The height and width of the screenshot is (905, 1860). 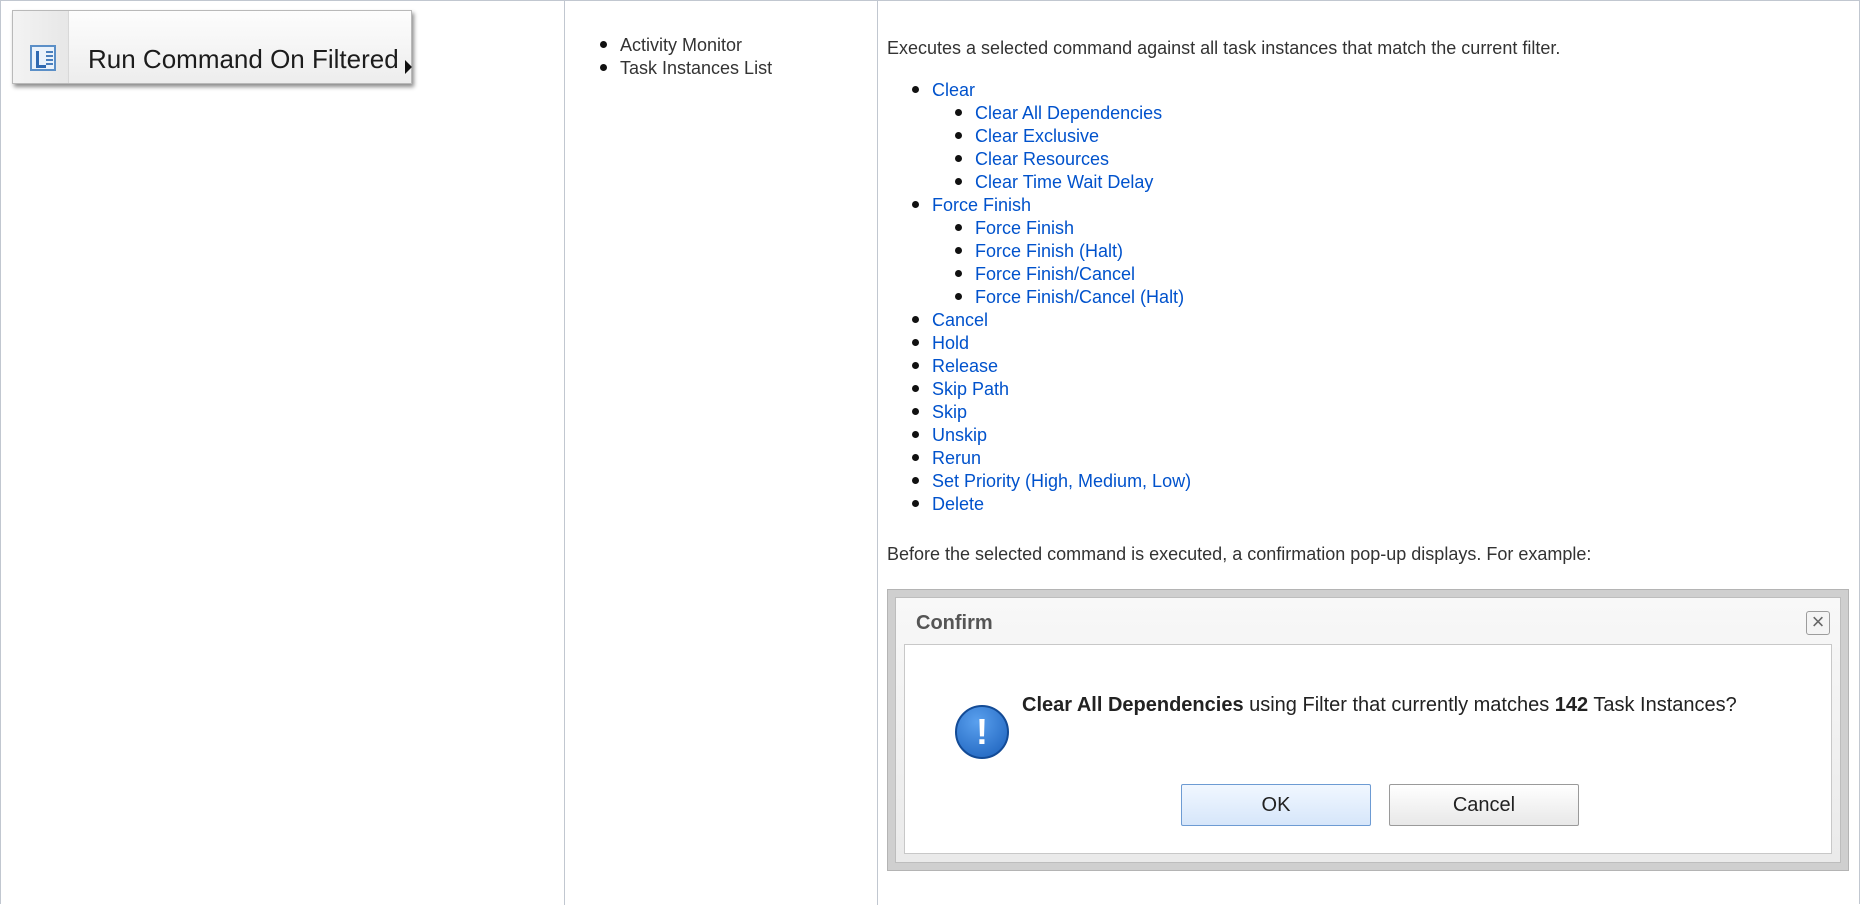 I want to click on command-item: Rerun, so click(x=1051, y=458).